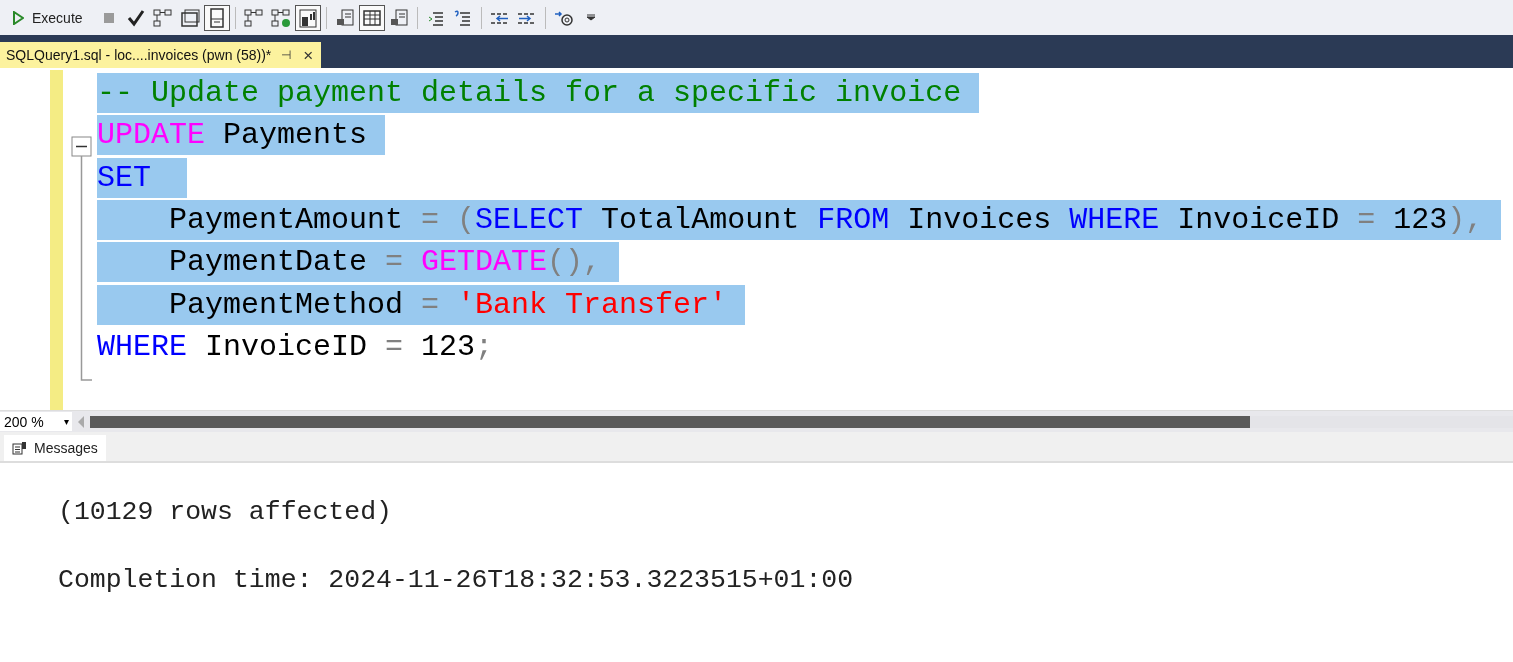  What do you see at coordinates (590, 17) in the screenshot?
I see `dropdown-icon` at bounding box center [590, 17].